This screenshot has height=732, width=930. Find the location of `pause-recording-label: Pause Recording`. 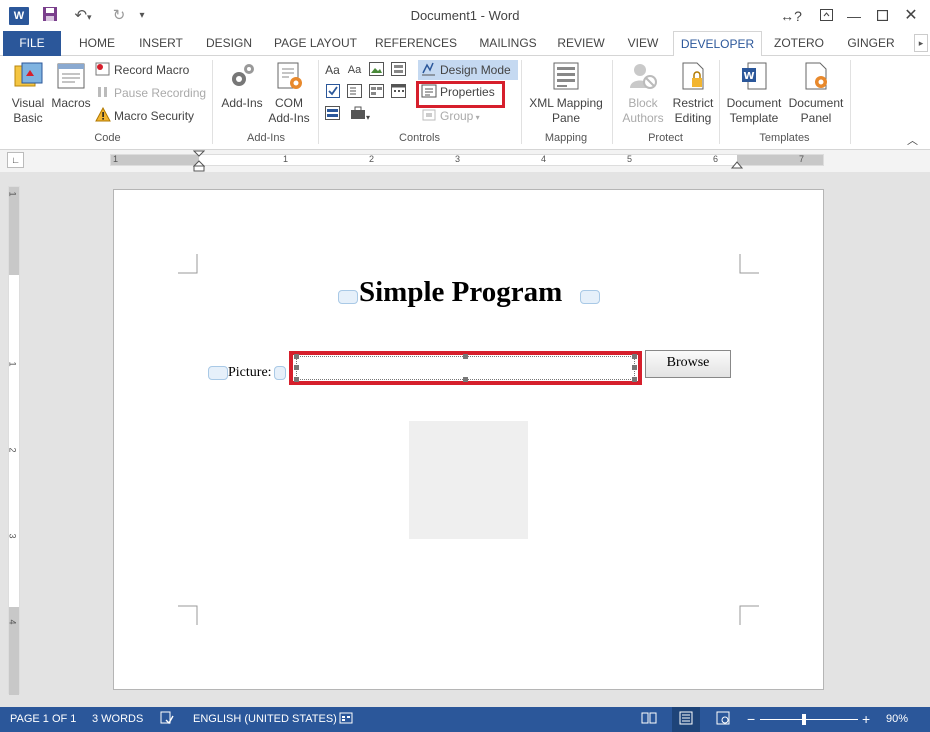

pause-recording-label: Pause Recording is located at coordinates (160, 93).